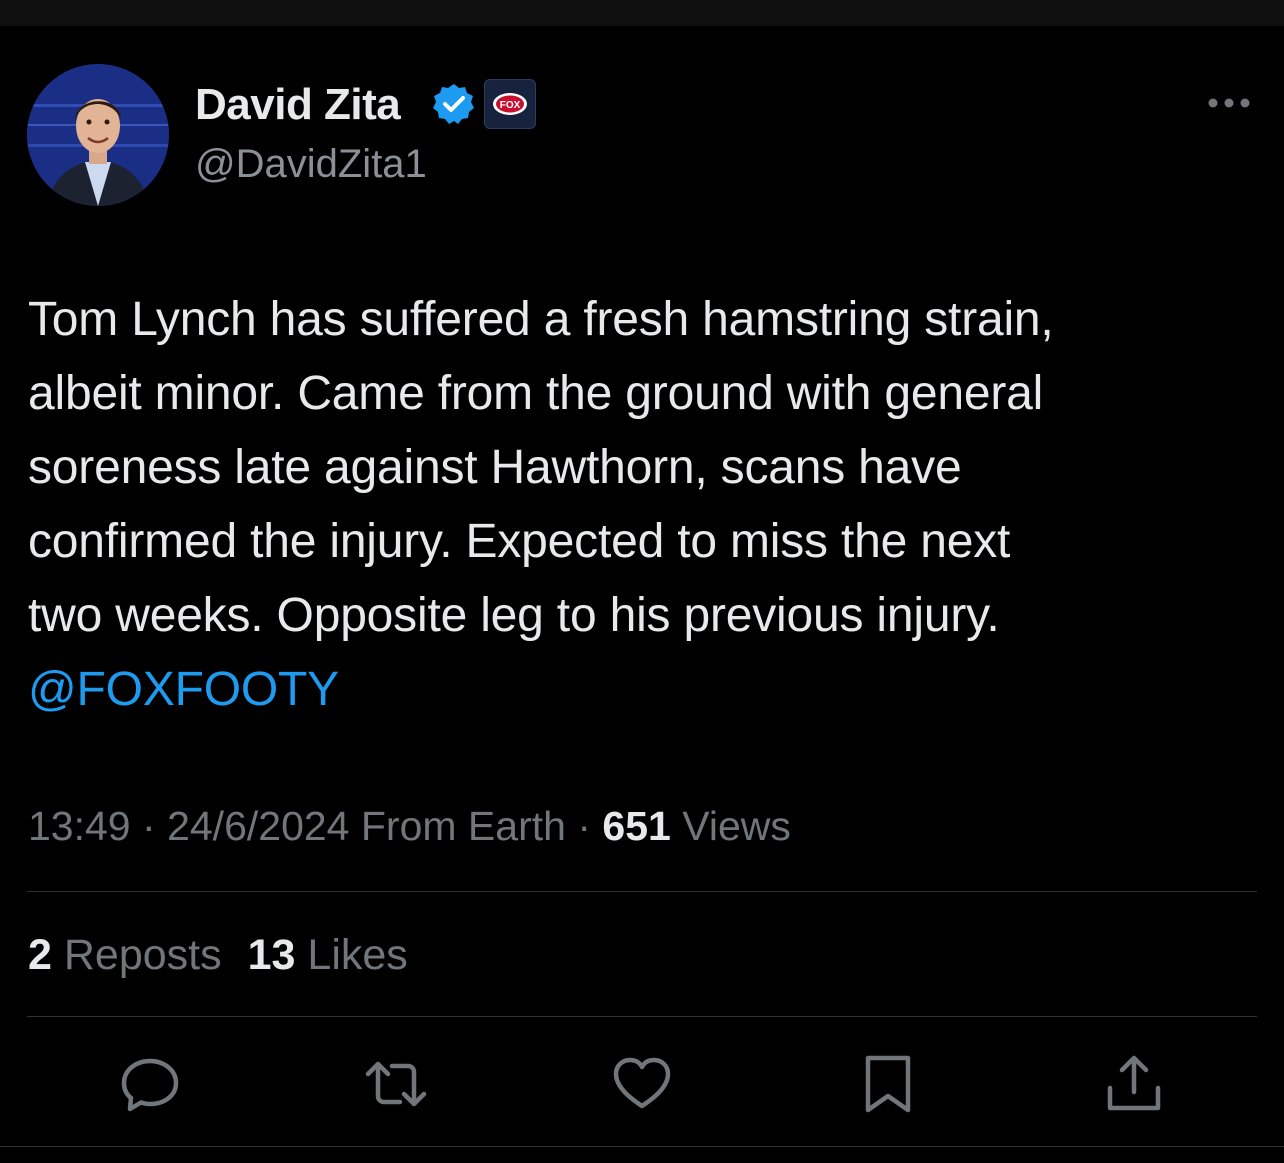 The height and width of the screenshot is (1163, 1284). Describe the element at coordinates (1134, 1084) in the screenshot. I see `share-icon` at that location.